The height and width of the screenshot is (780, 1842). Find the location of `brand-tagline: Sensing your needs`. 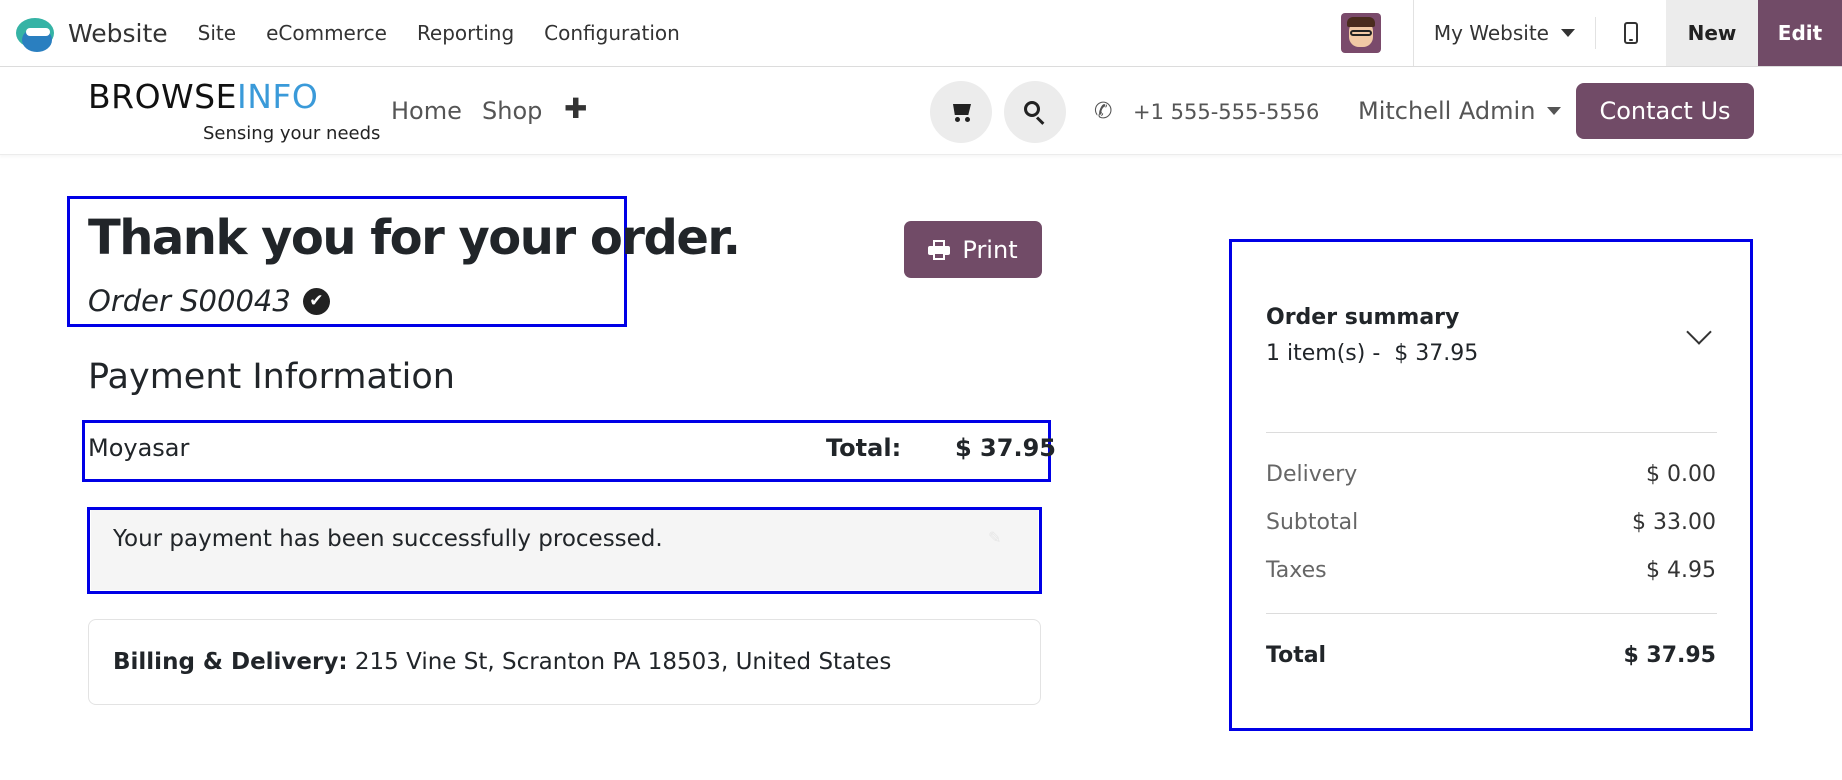

brand-tagline: Sensing your needs is located at coordinates (292, 133).